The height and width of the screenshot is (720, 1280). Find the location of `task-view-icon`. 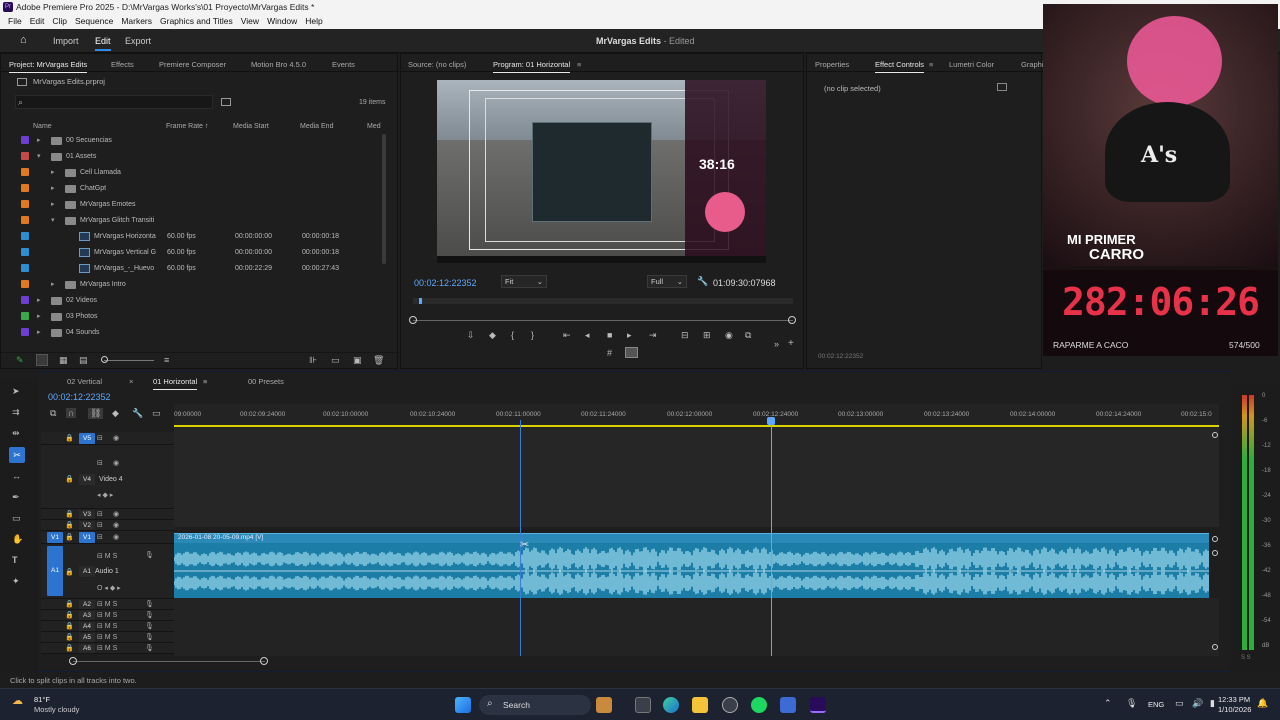

task-view-icon is located at coordinates (643, 705).